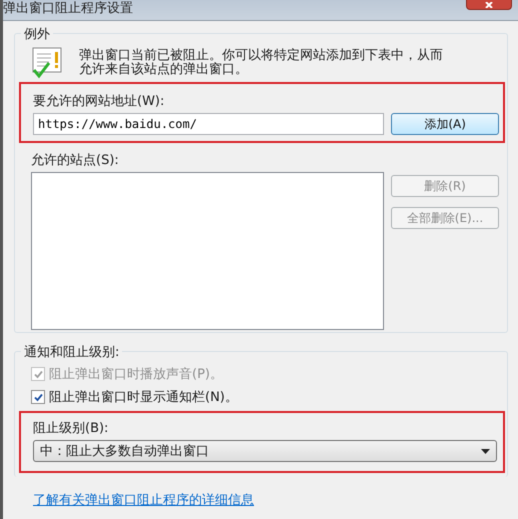 Image resolution: width=518 pixels, height=519 pixels. Describe the element at coordinates (265, 451) in the screenshot. I see `level-dropdown: 中：阻止大多数自动弹出窗口` at that location.